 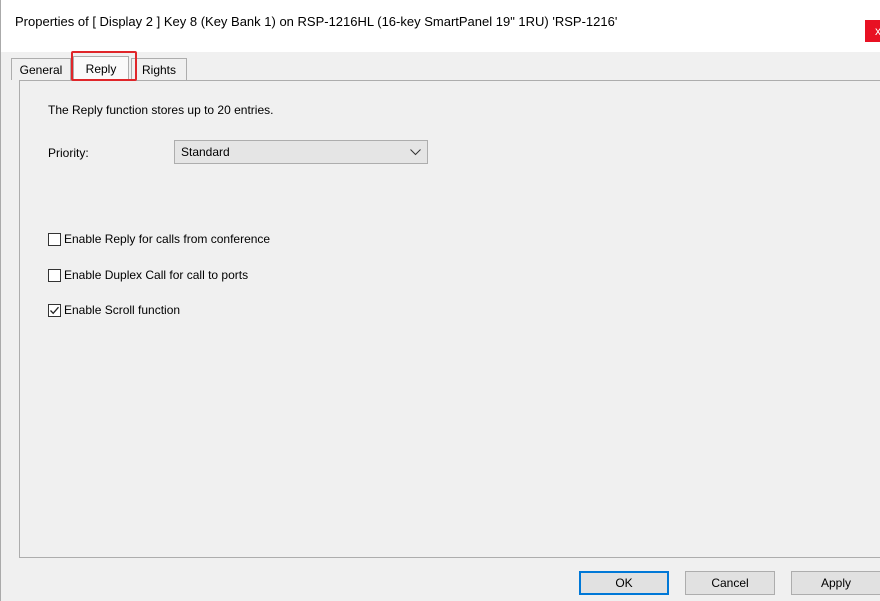 I want to click on apply-button-label: Apply, so click(x=836, y=583).